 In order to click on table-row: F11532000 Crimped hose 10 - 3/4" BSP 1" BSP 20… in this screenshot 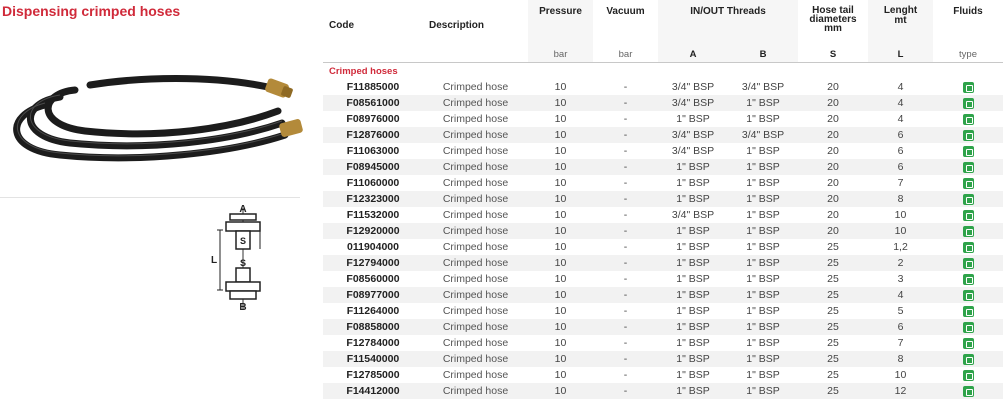, I will do `click(663, 215)`.